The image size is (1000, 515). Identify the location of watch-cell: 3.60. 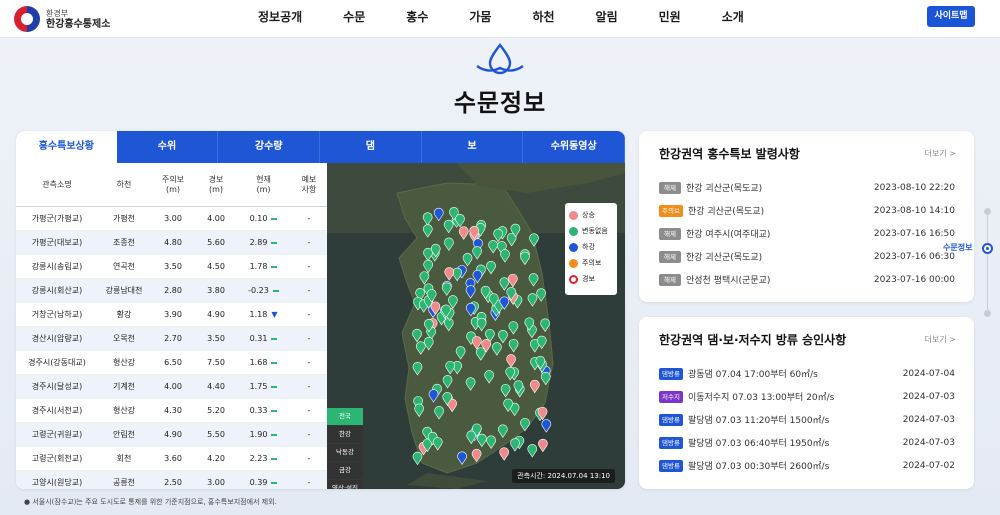
(173, 458).